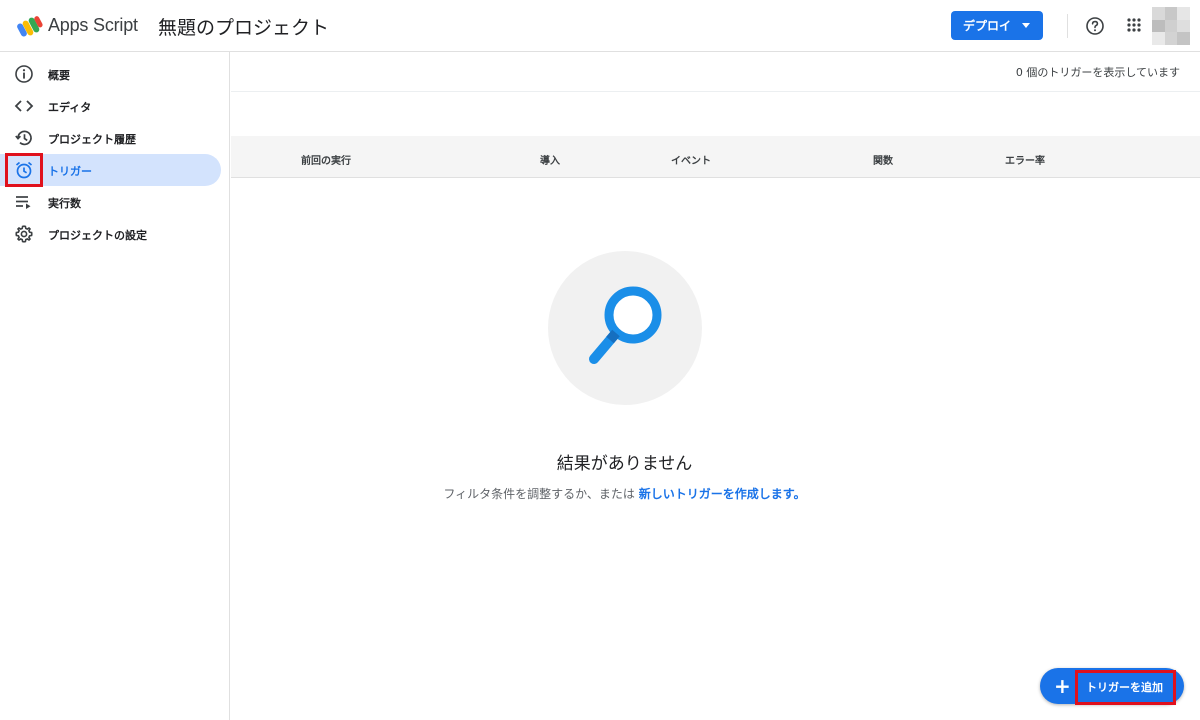 The image size is (1200, 720). I want to click on gear-icon, so click(24, 234).